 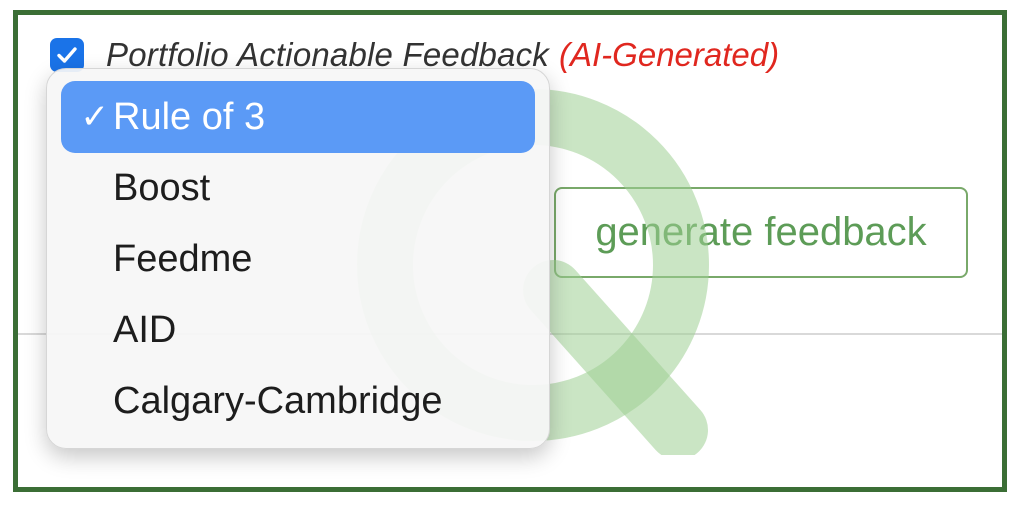 I want to click on dropdown-item-label: Boost, so click(x=162, y=187).